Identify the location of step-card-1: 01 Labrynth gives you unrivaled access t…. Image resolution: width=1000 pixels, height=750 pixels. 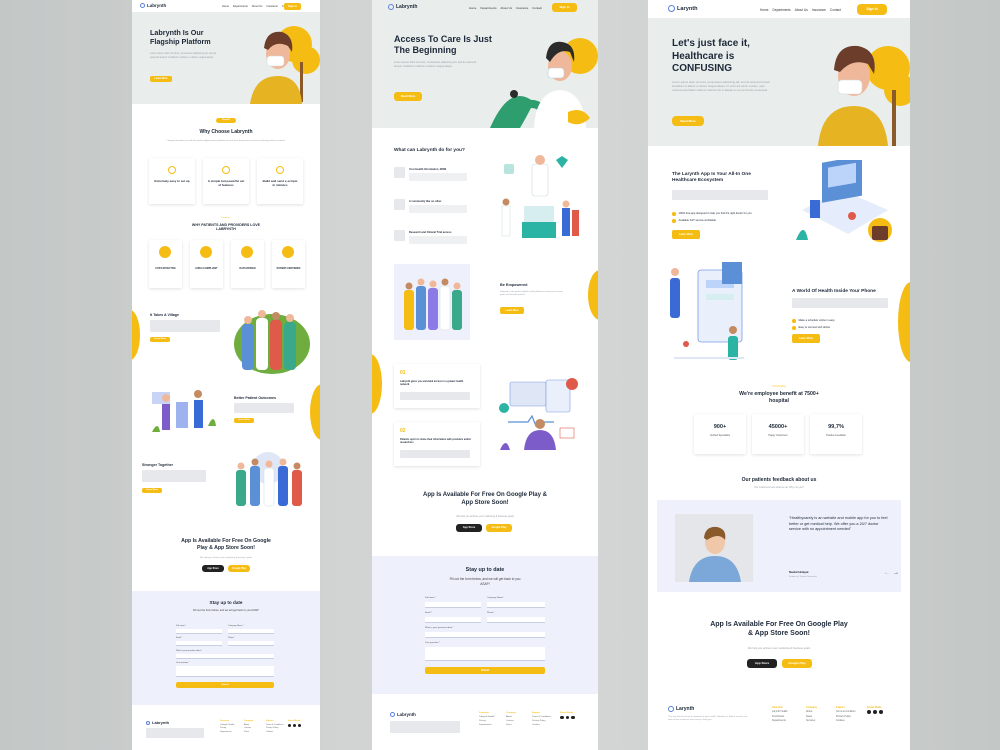
(437, 386).